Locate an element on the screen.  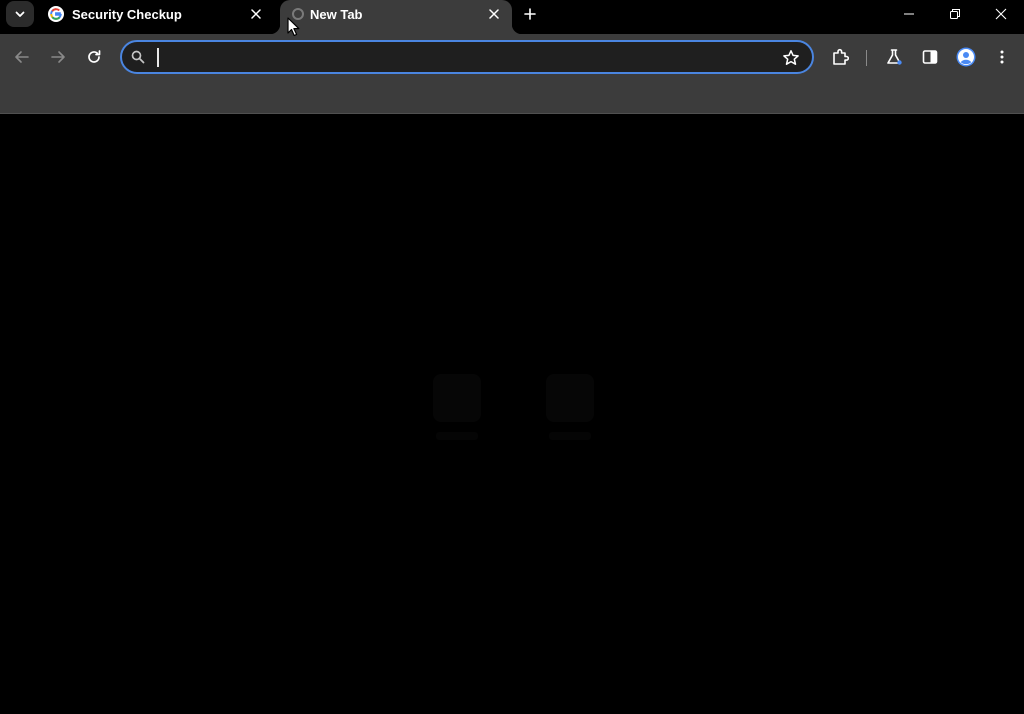
back-arrow-icon is located at coordinates (22, 57).